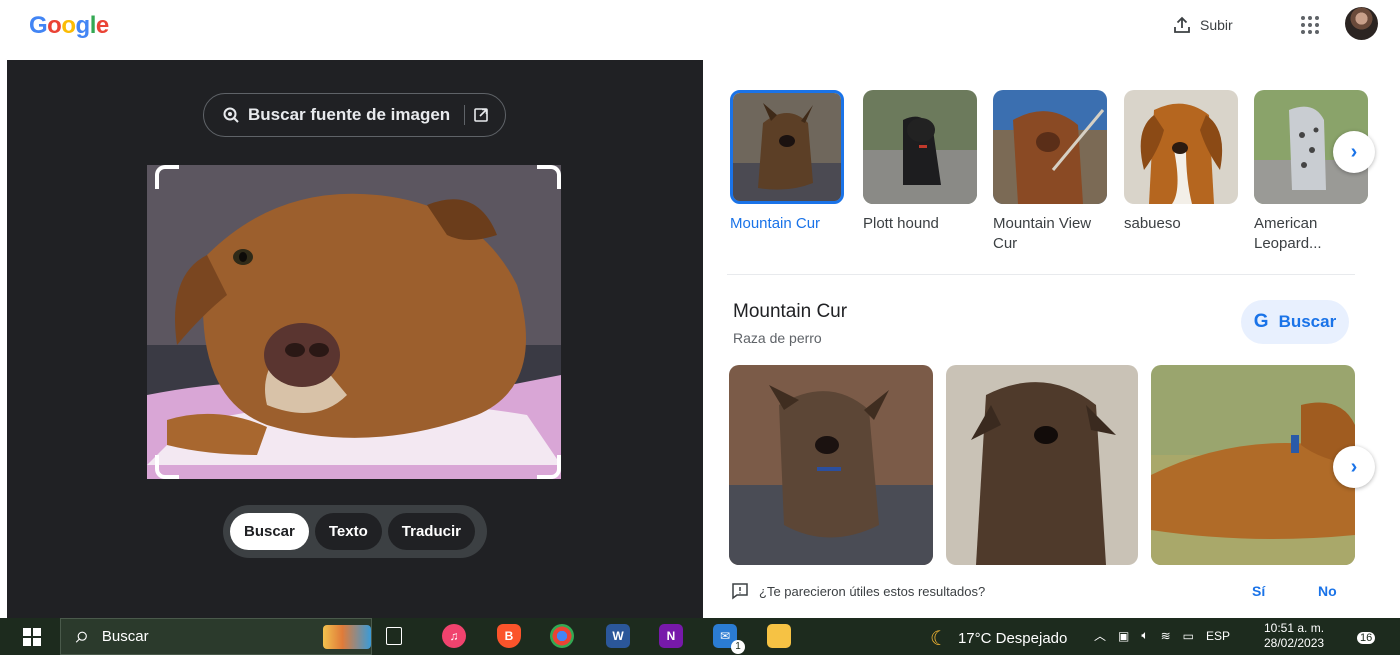 This screenshot has height=655, width=1400. I want to click on knowledge-subtitle: Raza de perro, so click(777, 338).